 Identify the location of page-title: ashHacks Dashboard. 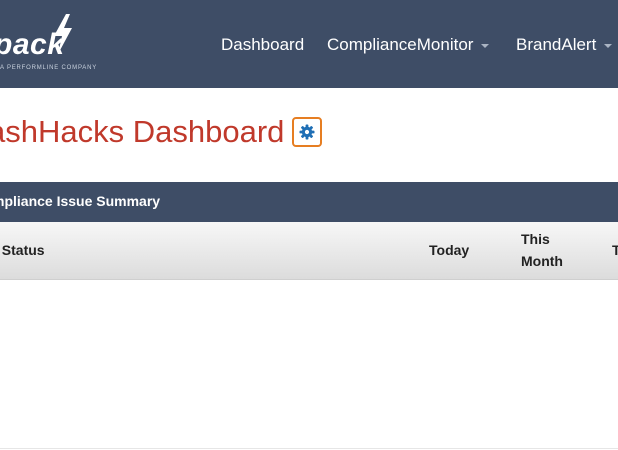
(142, 131).